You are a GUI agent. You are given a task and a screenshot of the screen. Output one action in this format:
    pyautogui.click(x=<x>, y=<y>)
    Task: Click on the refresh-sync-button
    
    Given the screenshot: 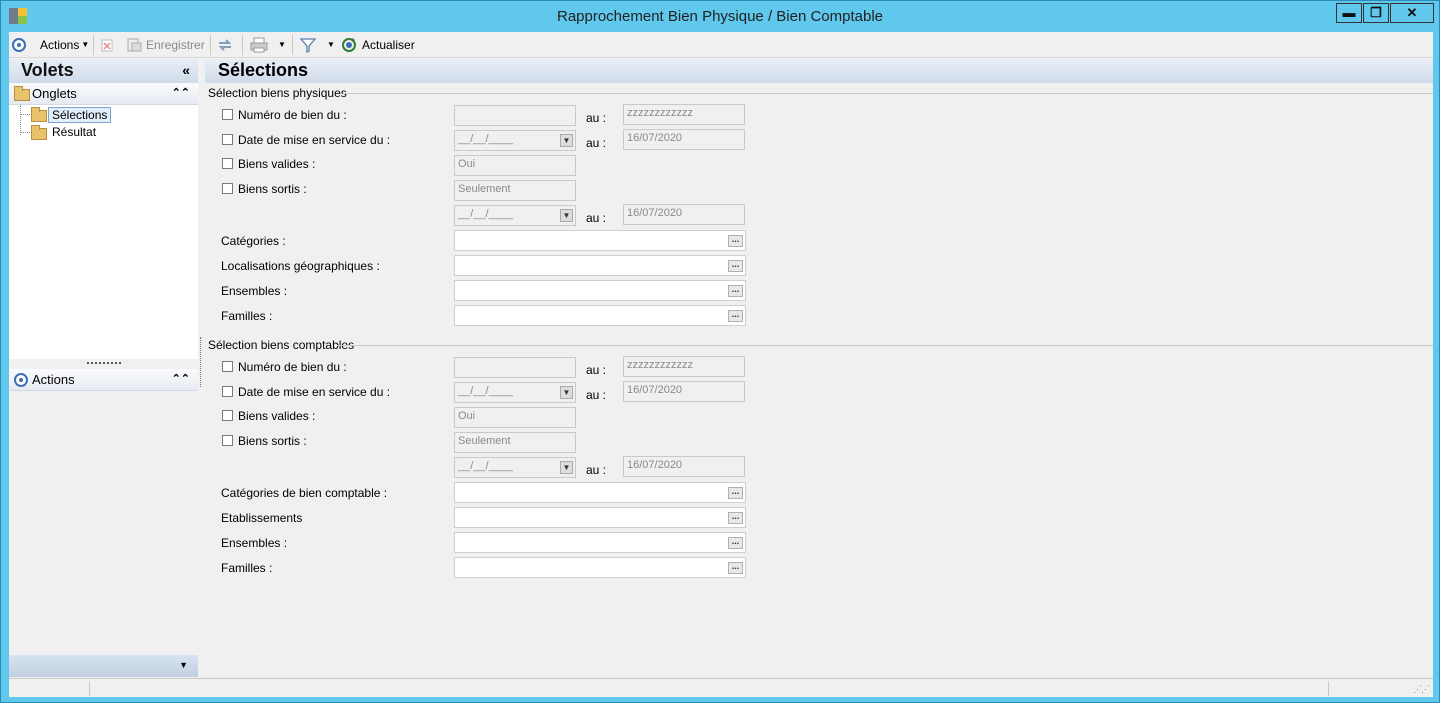 What is the action you would take?
    pyautogui.click(x=225, y=45)
    